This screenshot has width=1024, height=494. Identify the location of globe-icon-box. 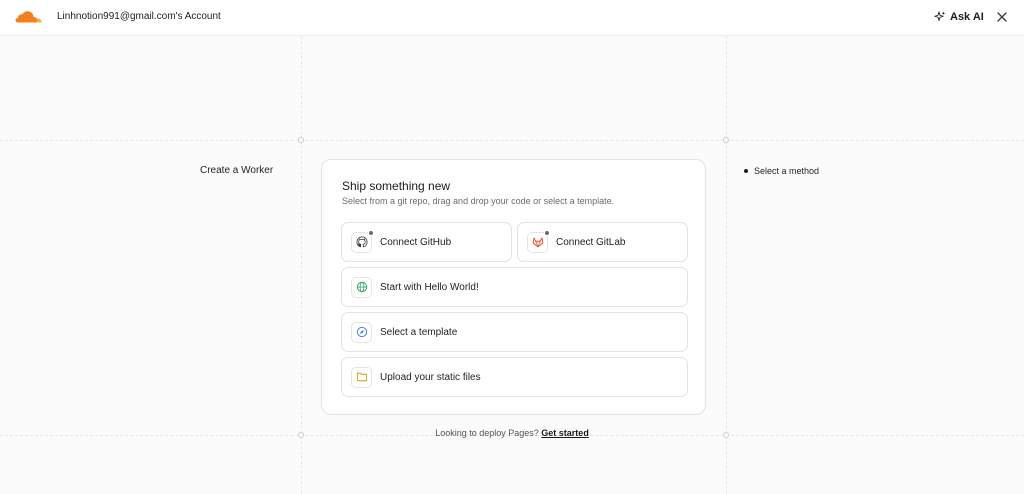
(361, 287).